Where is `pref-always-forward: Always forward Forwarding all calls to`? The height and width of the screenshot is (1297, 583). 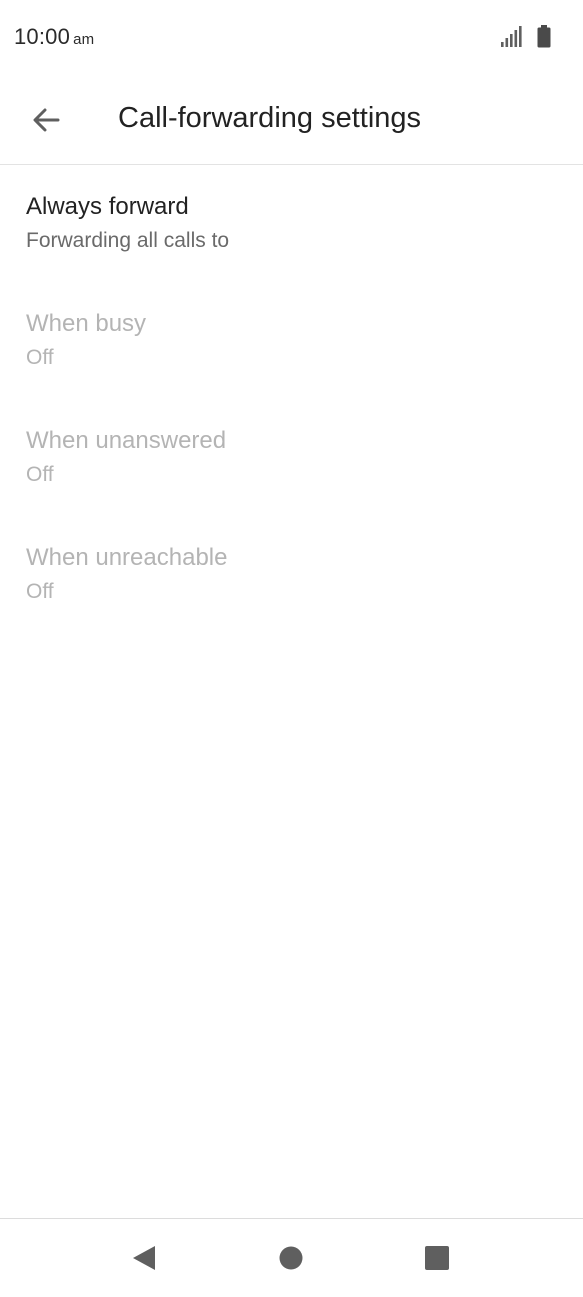 pref-always-forward: Always forward Forwarding all calls to is located at coordinates (291, 223).